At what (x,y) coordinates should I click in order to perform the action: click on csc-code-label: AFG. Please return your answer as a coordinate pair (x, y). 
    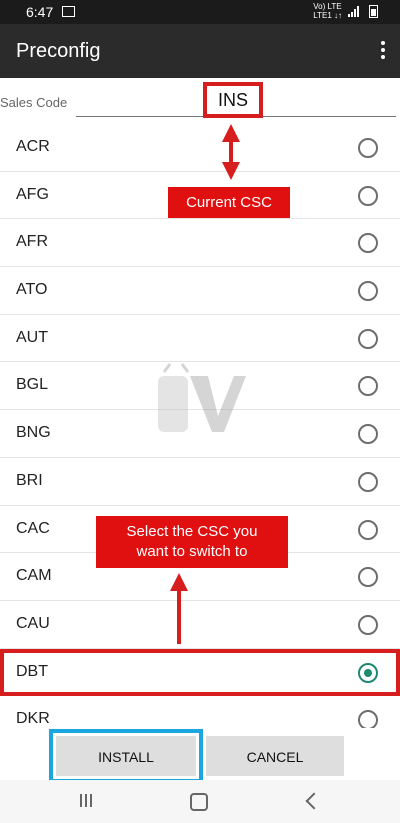
    Looking at the image, I should click on (32, 194).